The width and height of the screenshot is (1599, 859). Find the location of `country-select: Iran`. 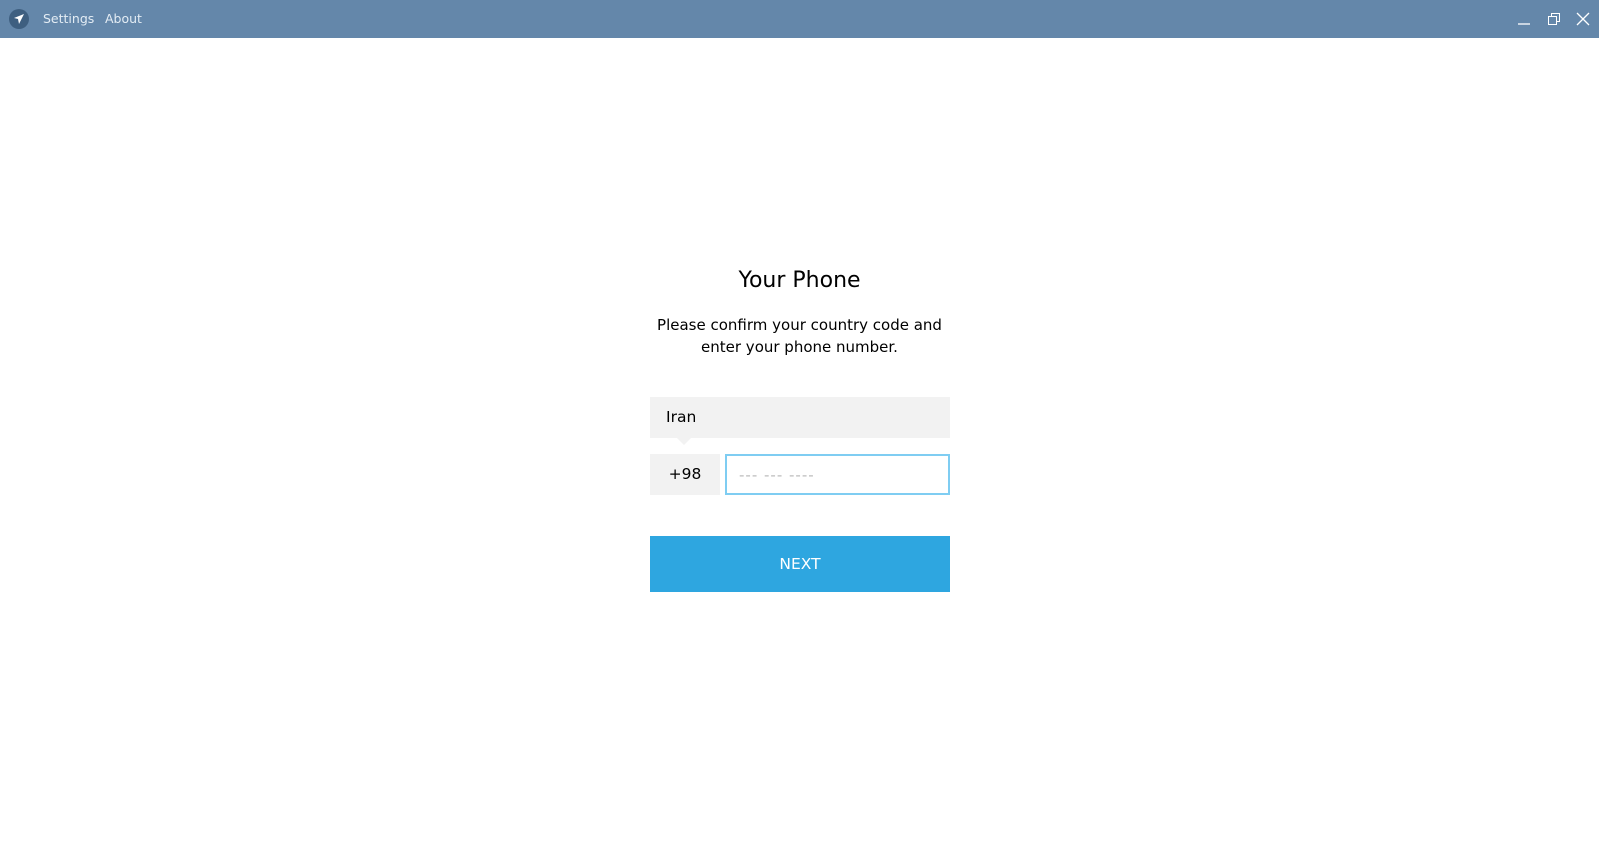

country-select: Iran is located at coordinates (800, 417).